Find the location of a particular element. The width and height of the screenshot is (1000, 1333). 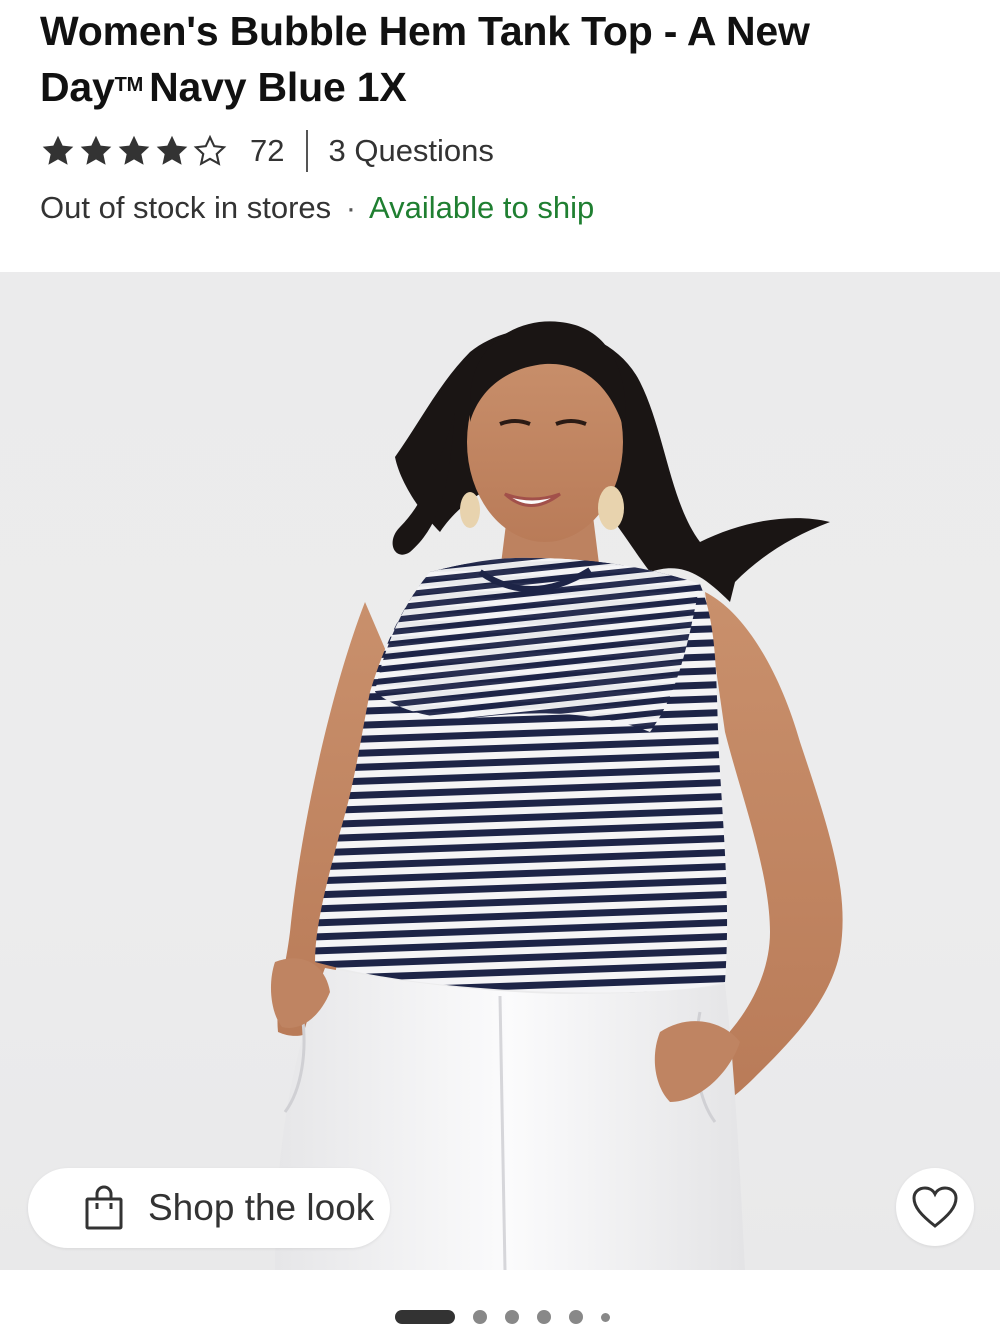

product-title-variant: Navy Blue 1X is located at coordinates (278, 87).